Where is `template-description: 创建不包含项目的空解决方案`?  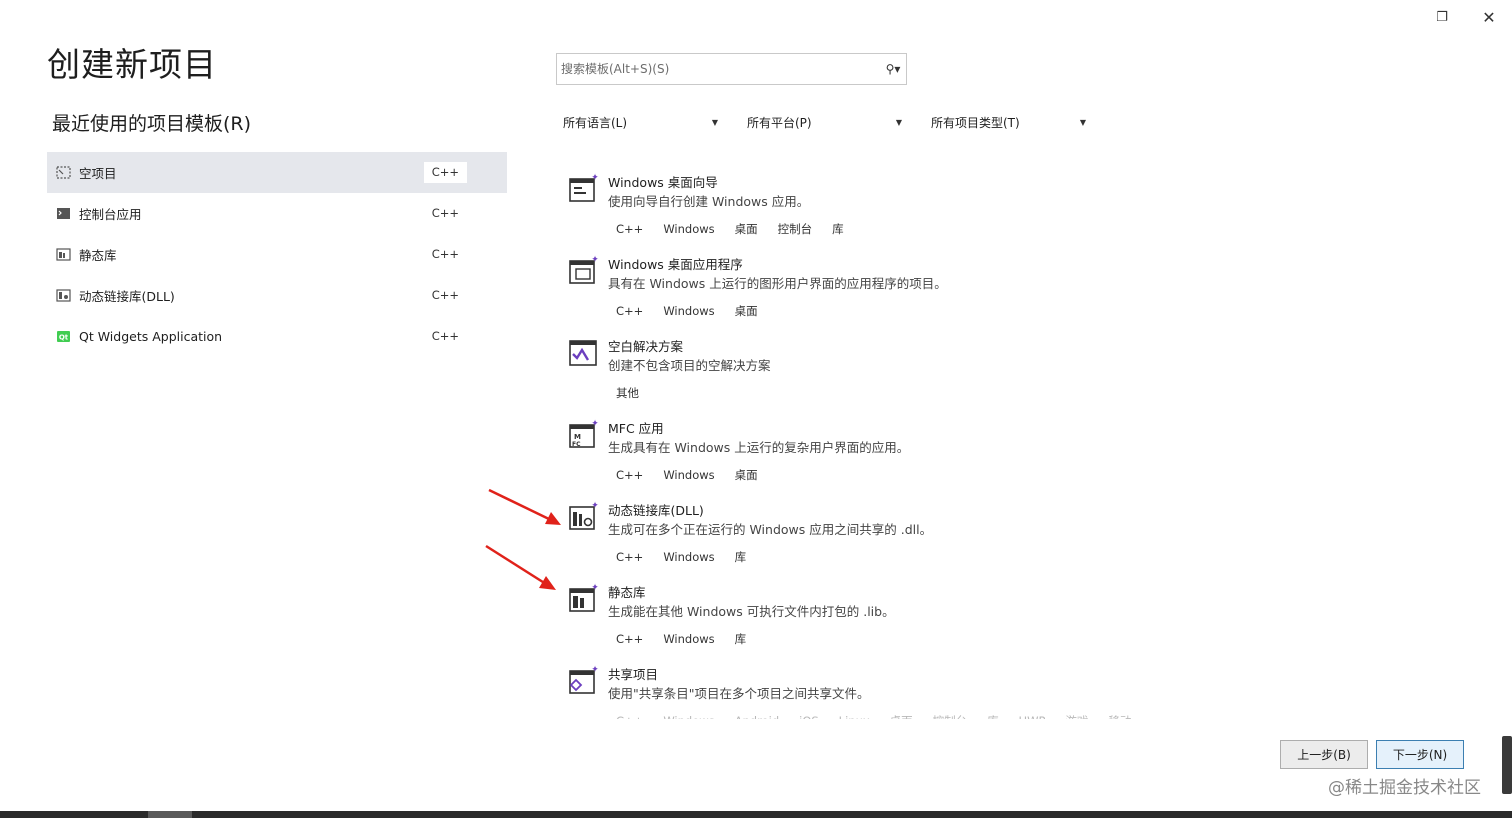
template-description: 创建不包含项目的空解决方案 is located at coordinates (689, 365).